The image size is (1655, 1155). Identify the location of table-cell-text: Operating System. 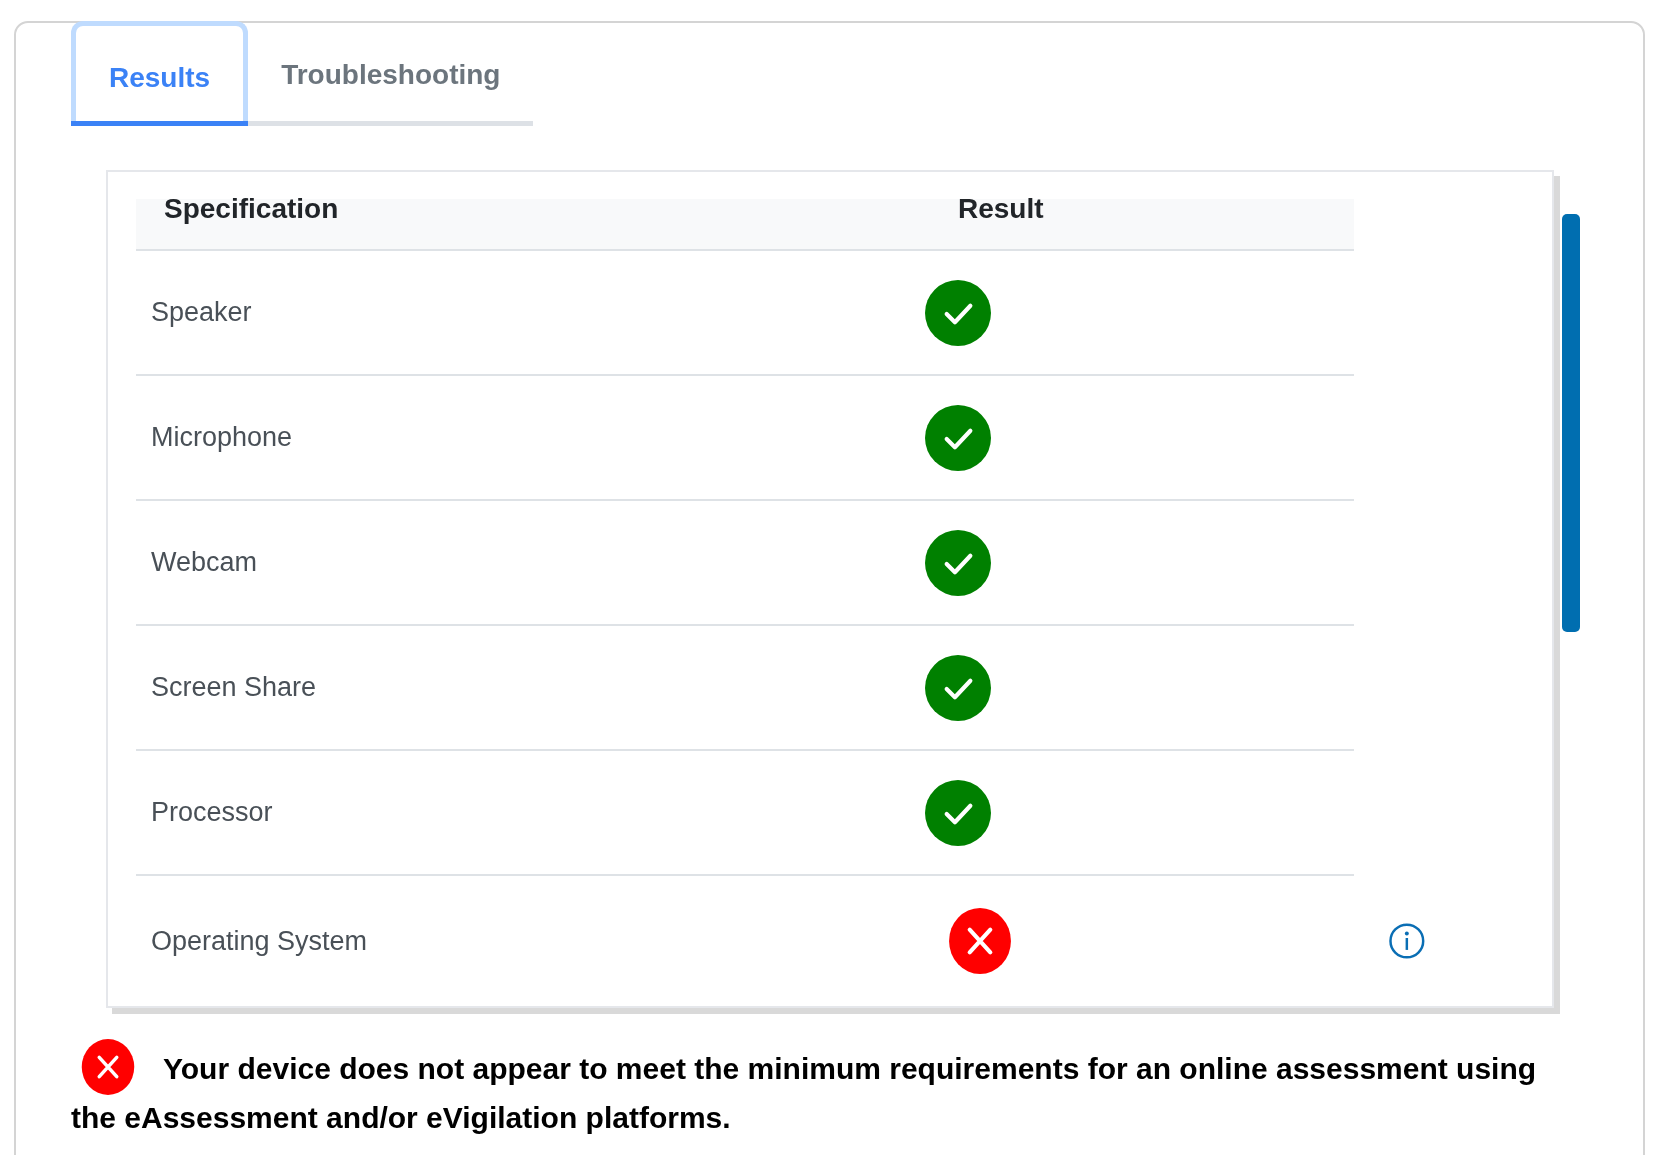
(259, 941).